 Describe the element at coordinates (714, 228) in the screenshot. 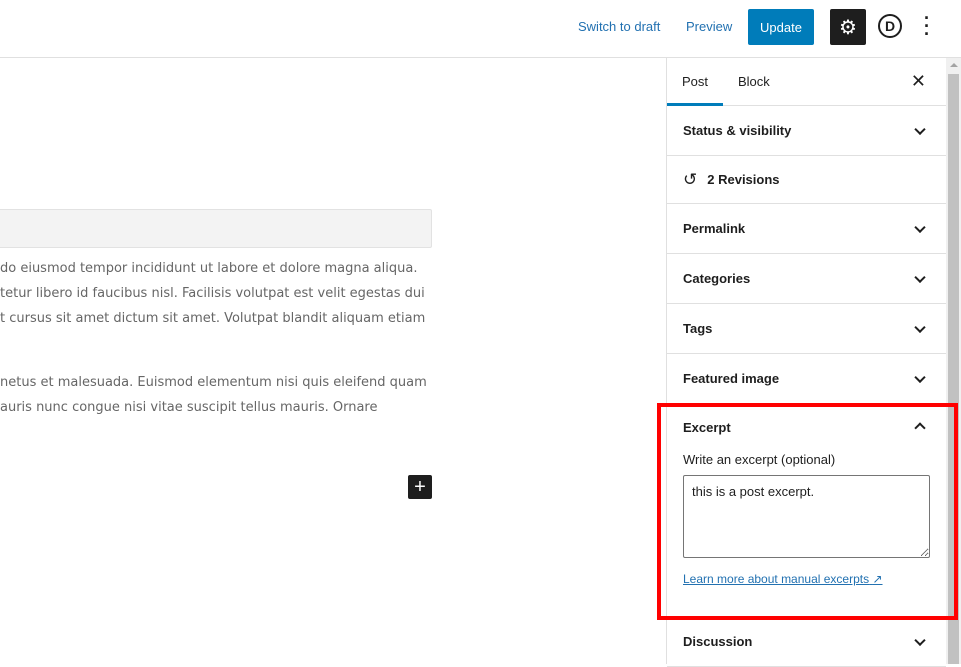

I see `panel-title: Permalink` at that location.